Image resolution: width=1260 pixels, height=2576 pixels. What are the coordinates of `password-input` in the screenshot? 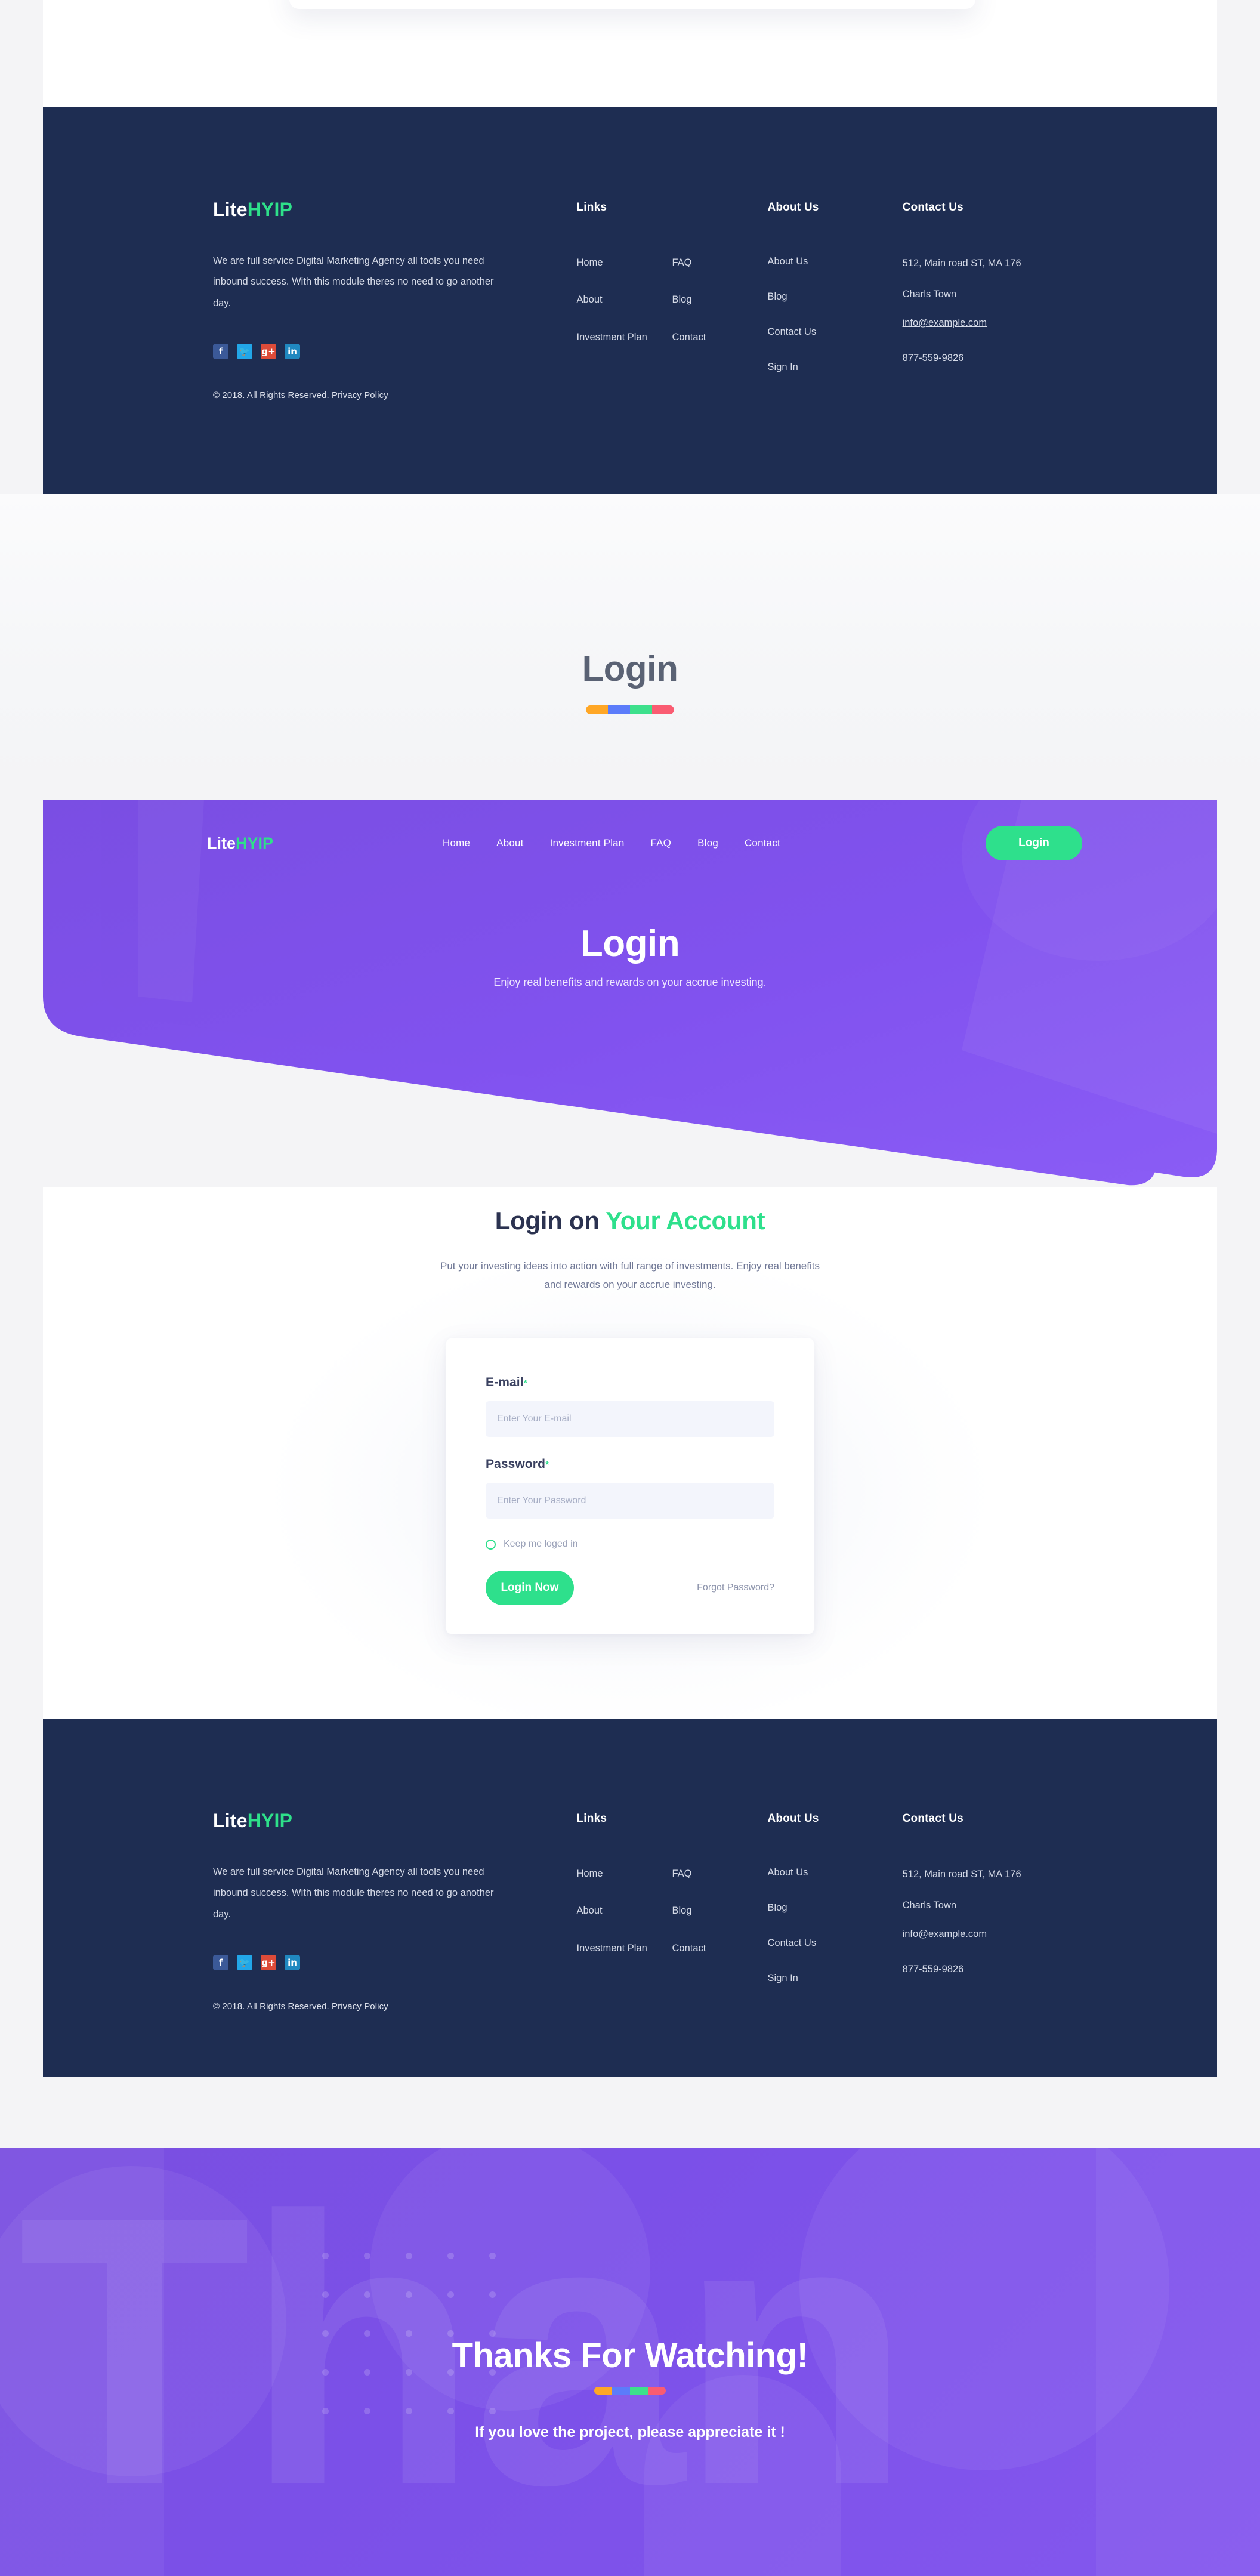 It's located at (630, 1501).